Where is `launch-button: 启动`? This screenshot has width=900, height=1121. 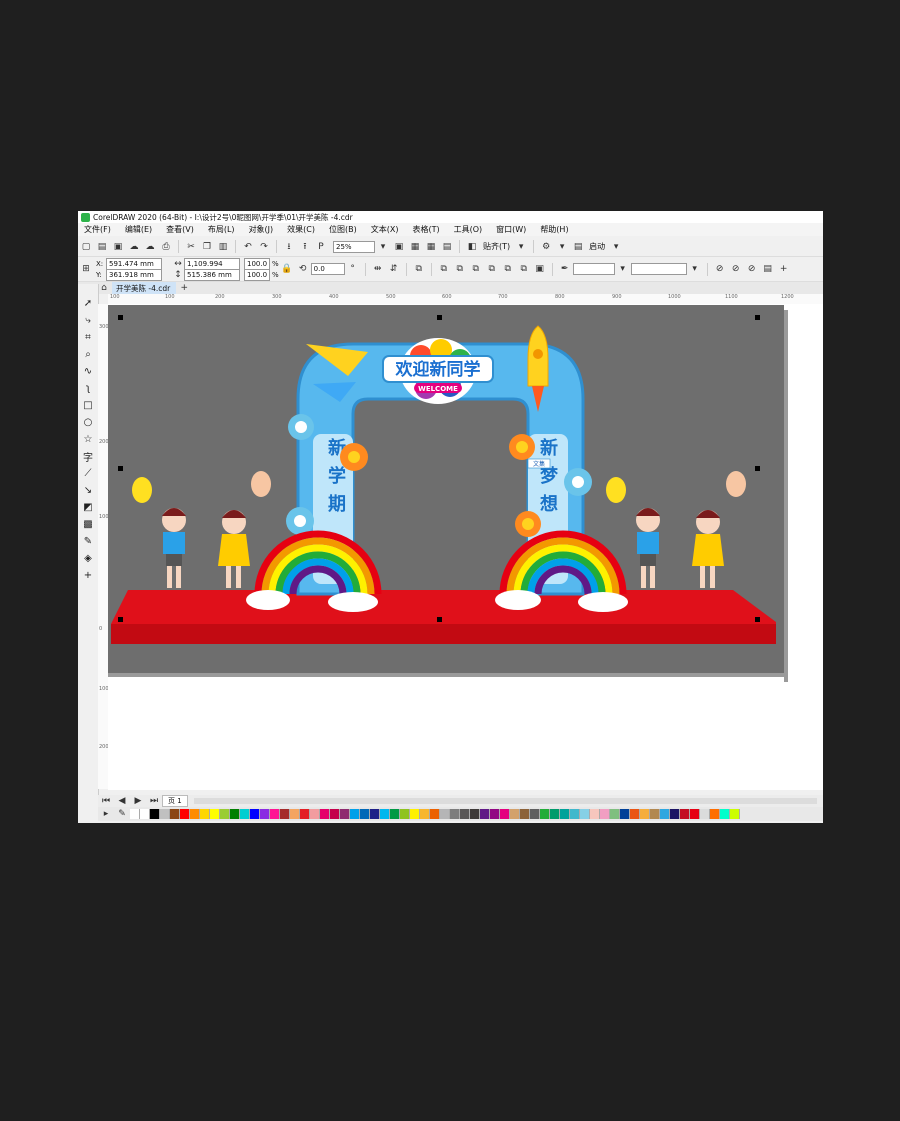 launch-button: 启动 is located at coordinates (597, 246).